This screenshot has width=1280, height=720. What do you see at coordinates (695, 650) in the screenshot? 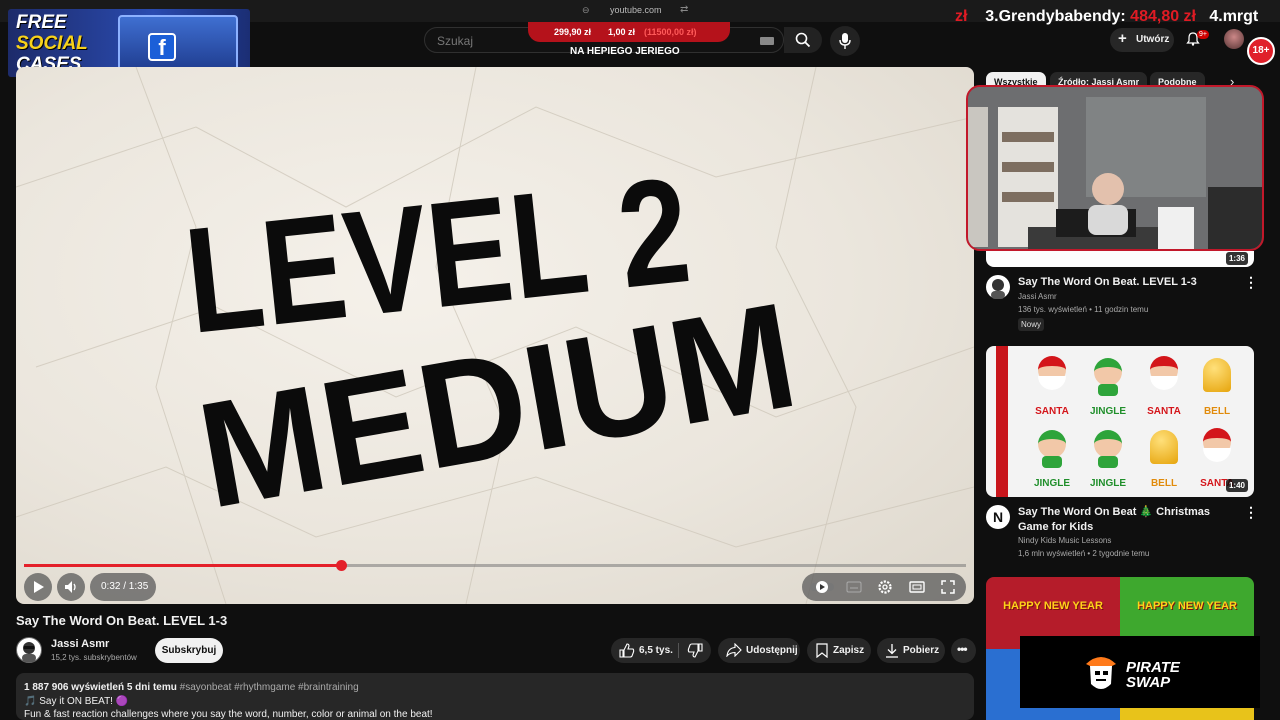
I see `dislike-icon` at bounding box center [695, 650].